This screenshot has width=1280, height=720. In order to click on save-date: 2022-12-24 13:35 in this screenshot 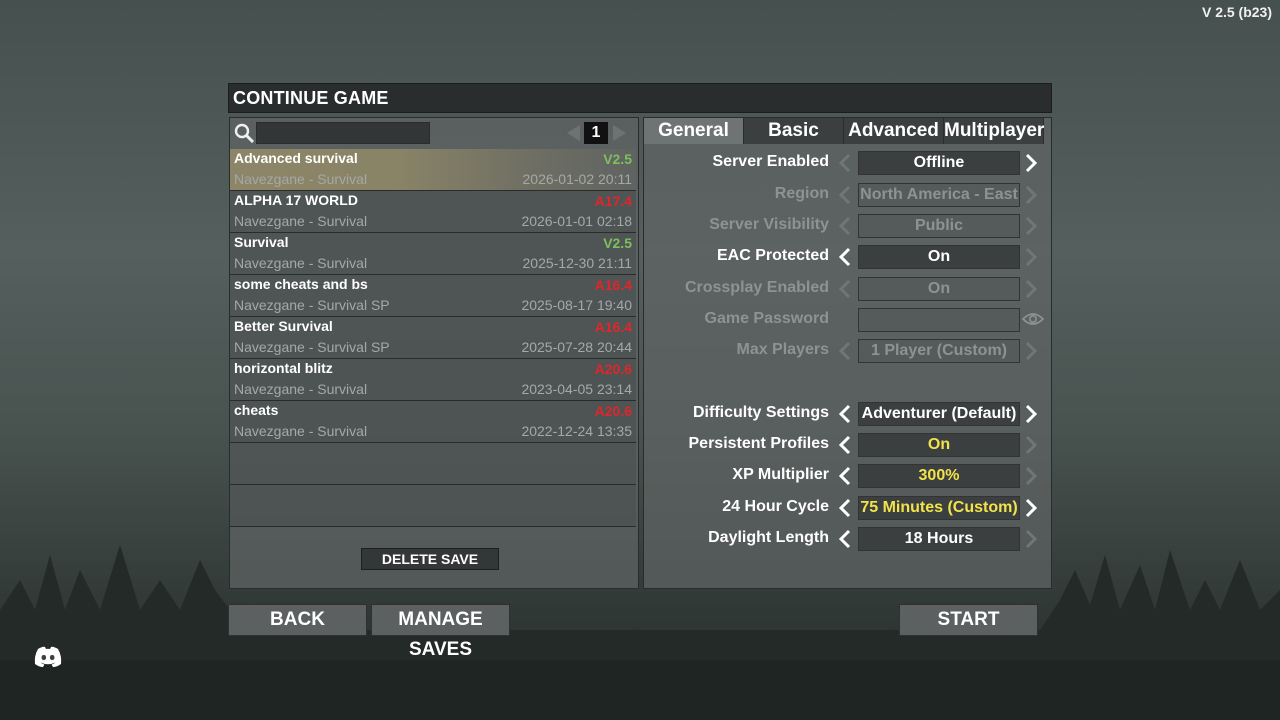, I will do `click(576, 431)`.